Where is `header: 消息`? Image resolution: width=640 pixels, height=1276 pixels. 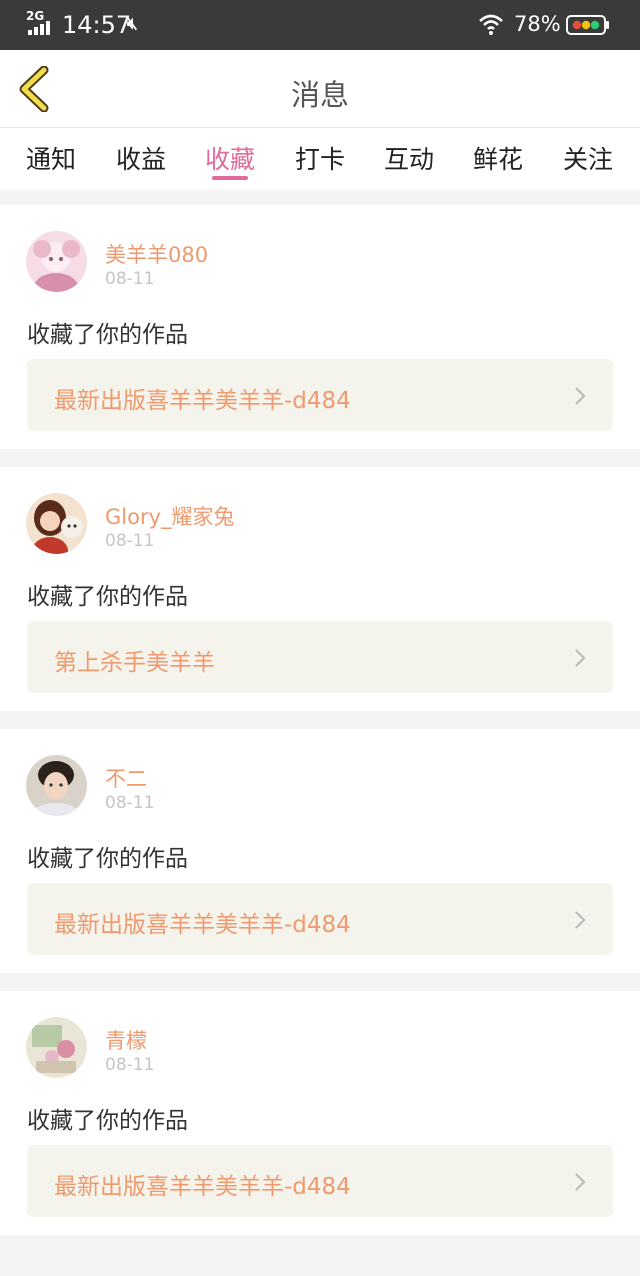 header: 消息 is located at coordinates (320, 89).